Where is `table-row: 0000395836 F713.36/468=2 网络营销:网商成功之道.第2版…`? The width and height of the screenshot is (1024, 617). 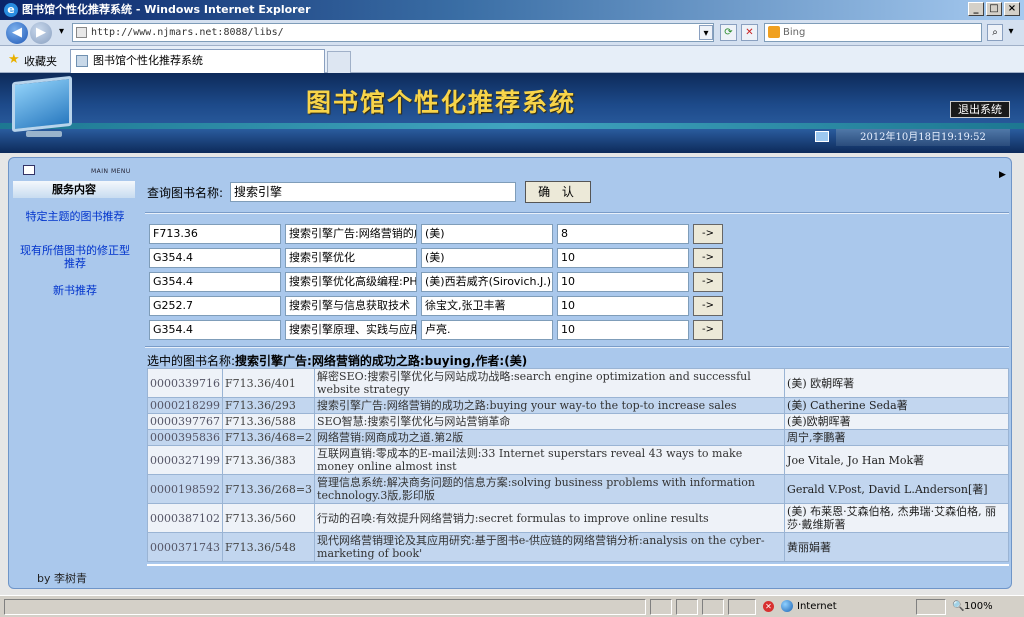
table-row: 0000395836 F713.36/468=2 网络营销:网商成功之道.第2版… is located at coordinates (578, 437).